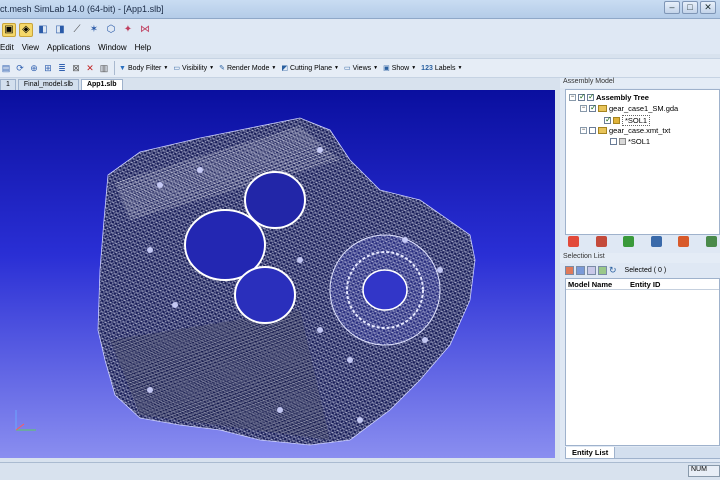 The image size is (720, 480). I want to click on loads-icon, so click(684, 241).